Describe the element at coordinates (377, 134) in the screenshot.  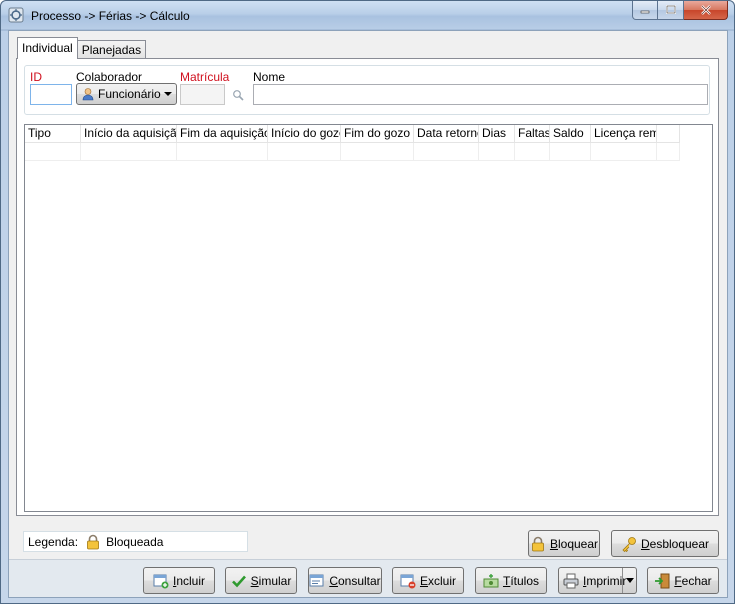
I see `col-fim-gozo: Fim do gozo` at that location.